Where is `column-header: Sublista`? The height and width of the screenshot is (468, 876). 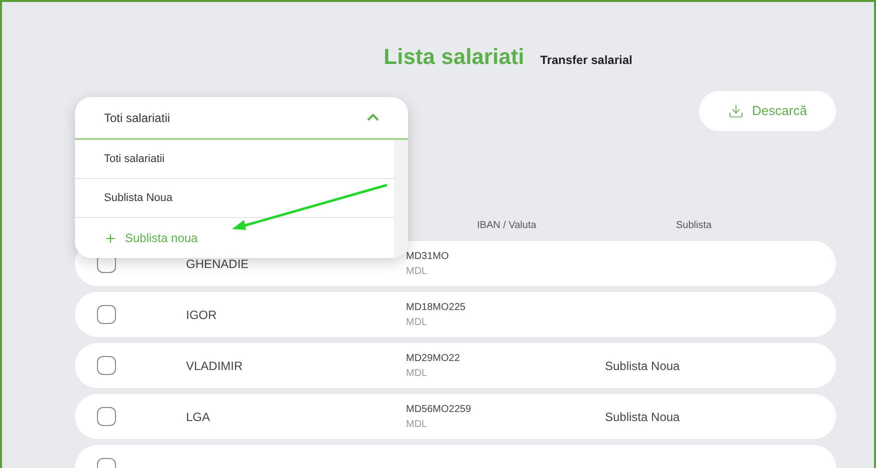
column-header: Sublista is located at coordinates (694, 225).